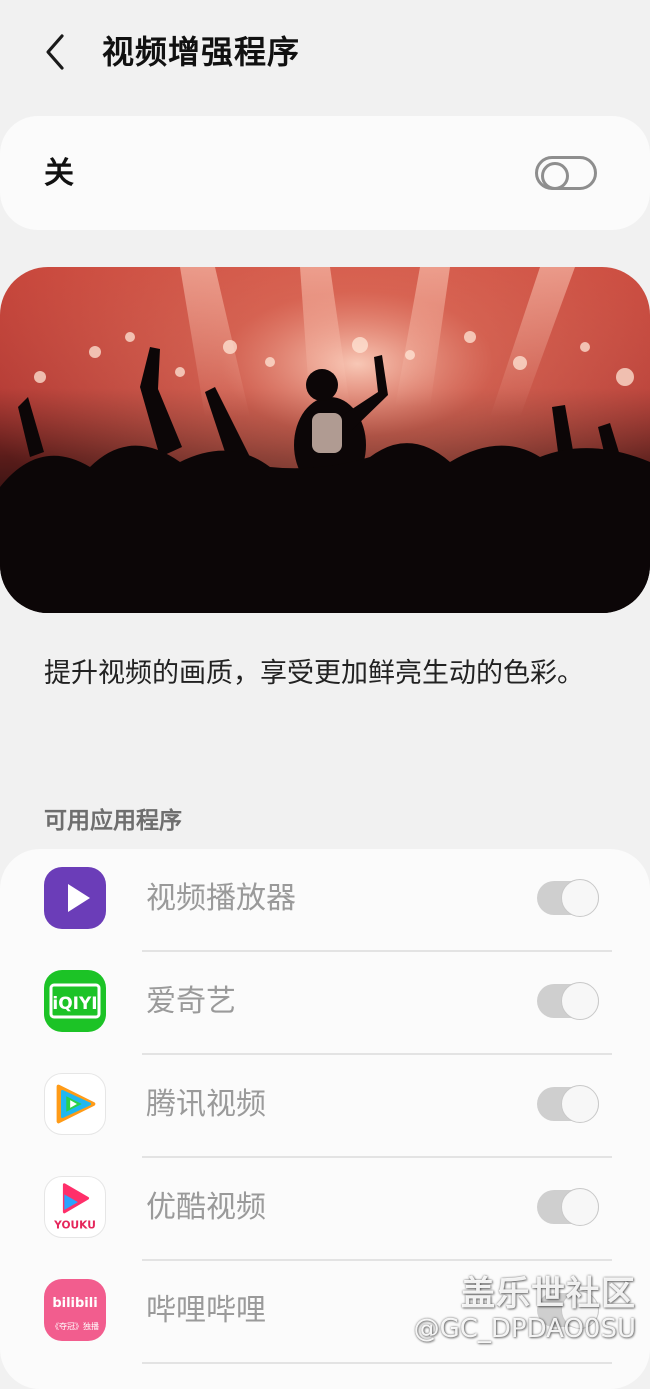 The width and height of the screenshot is (650, 1389). I want to click on youku-icon: YOUKU, so click(75, 1207).